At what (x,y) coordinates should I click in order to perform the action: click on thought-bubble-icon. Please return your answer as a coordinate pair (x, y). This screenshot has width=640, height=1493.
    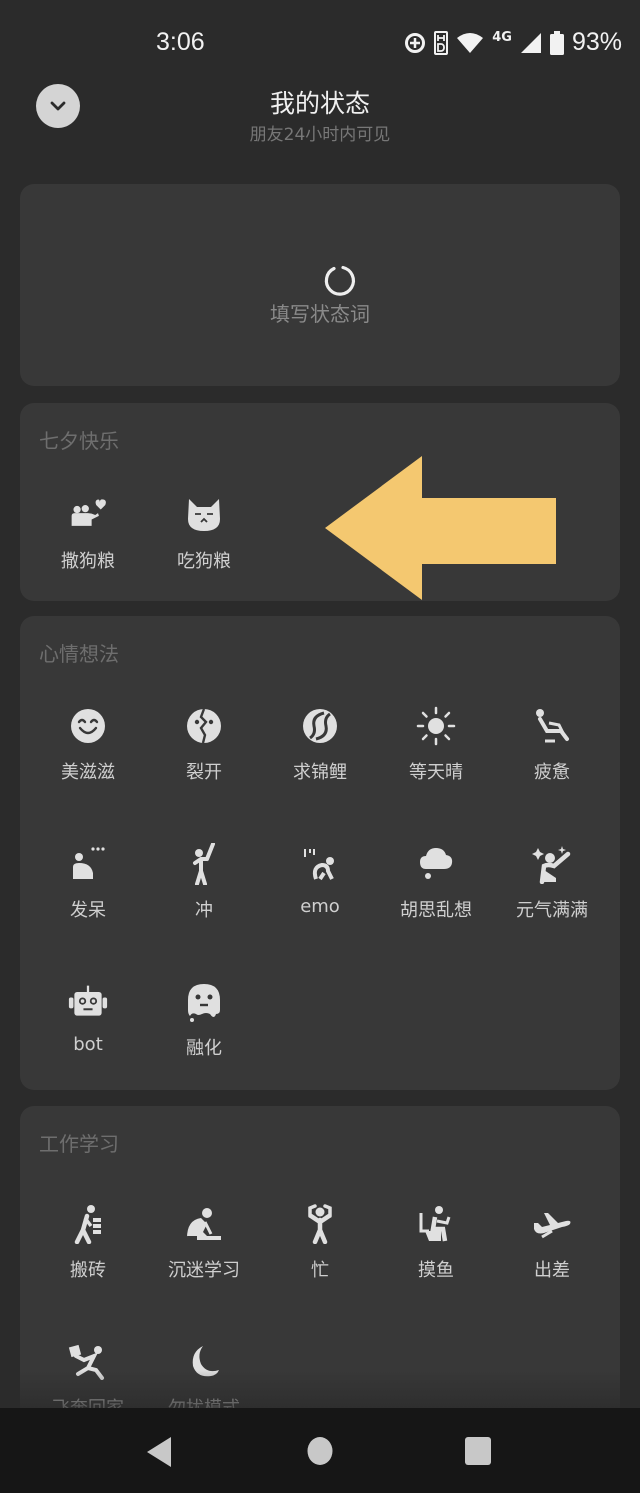
    Looking at the image, I should click on (436, 864).